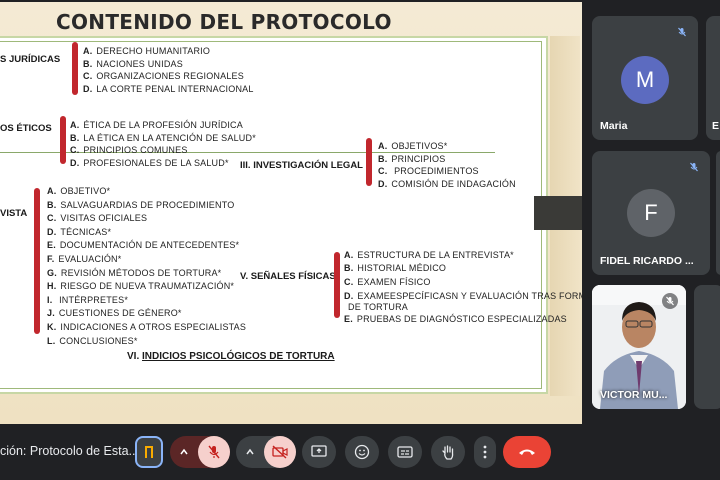 The width and height of the screenshot is (720, 480). What do you see at coordinates (168, 88) in the screenshot?
I see `list-item: D. LA CORTE PENAL INTERNACIONAL` at bounding box center [168, 88].